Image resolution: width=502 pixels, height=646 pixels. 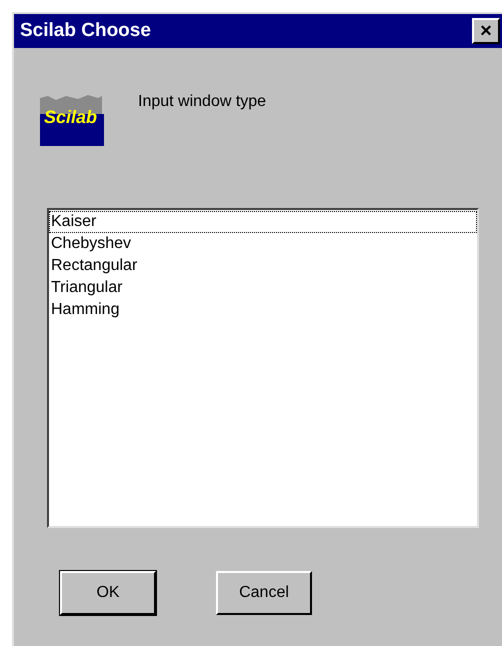 What do you see at coordinates (85, 30) in the screenshot?
I see `window-title: Scilab Choose` at bounding box center [85, 30].